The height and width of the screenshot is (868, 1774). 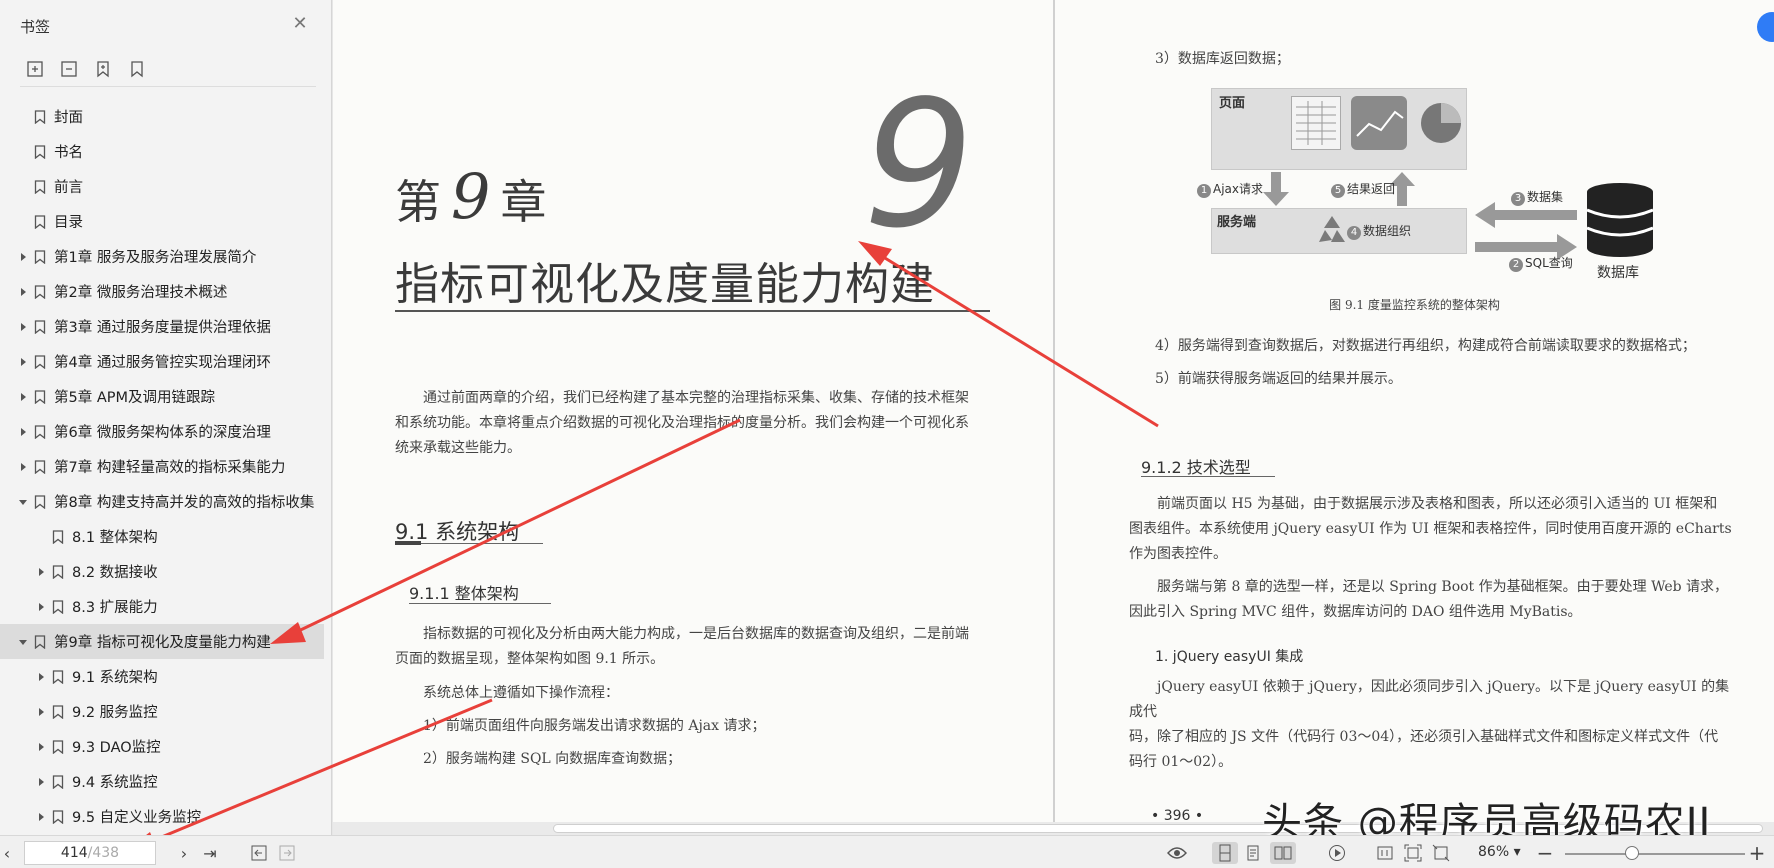 What do you see at coordinates (210, 853) in the screenshot?
I see `last-page-icon: ⇥` at bounding box center [210, 853].